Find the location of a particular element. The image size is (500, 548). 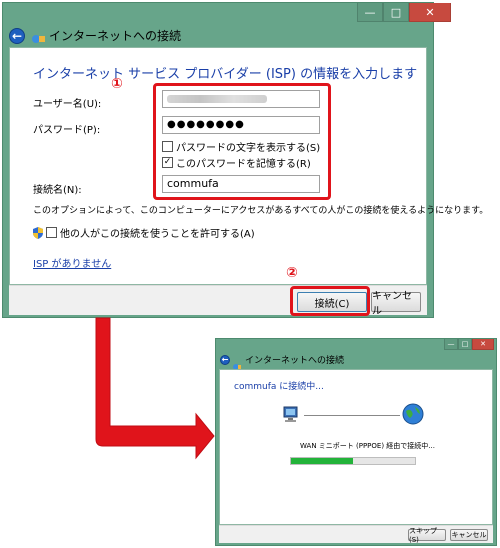

progress-minimize-button: — is located at coordinates (451, 344).